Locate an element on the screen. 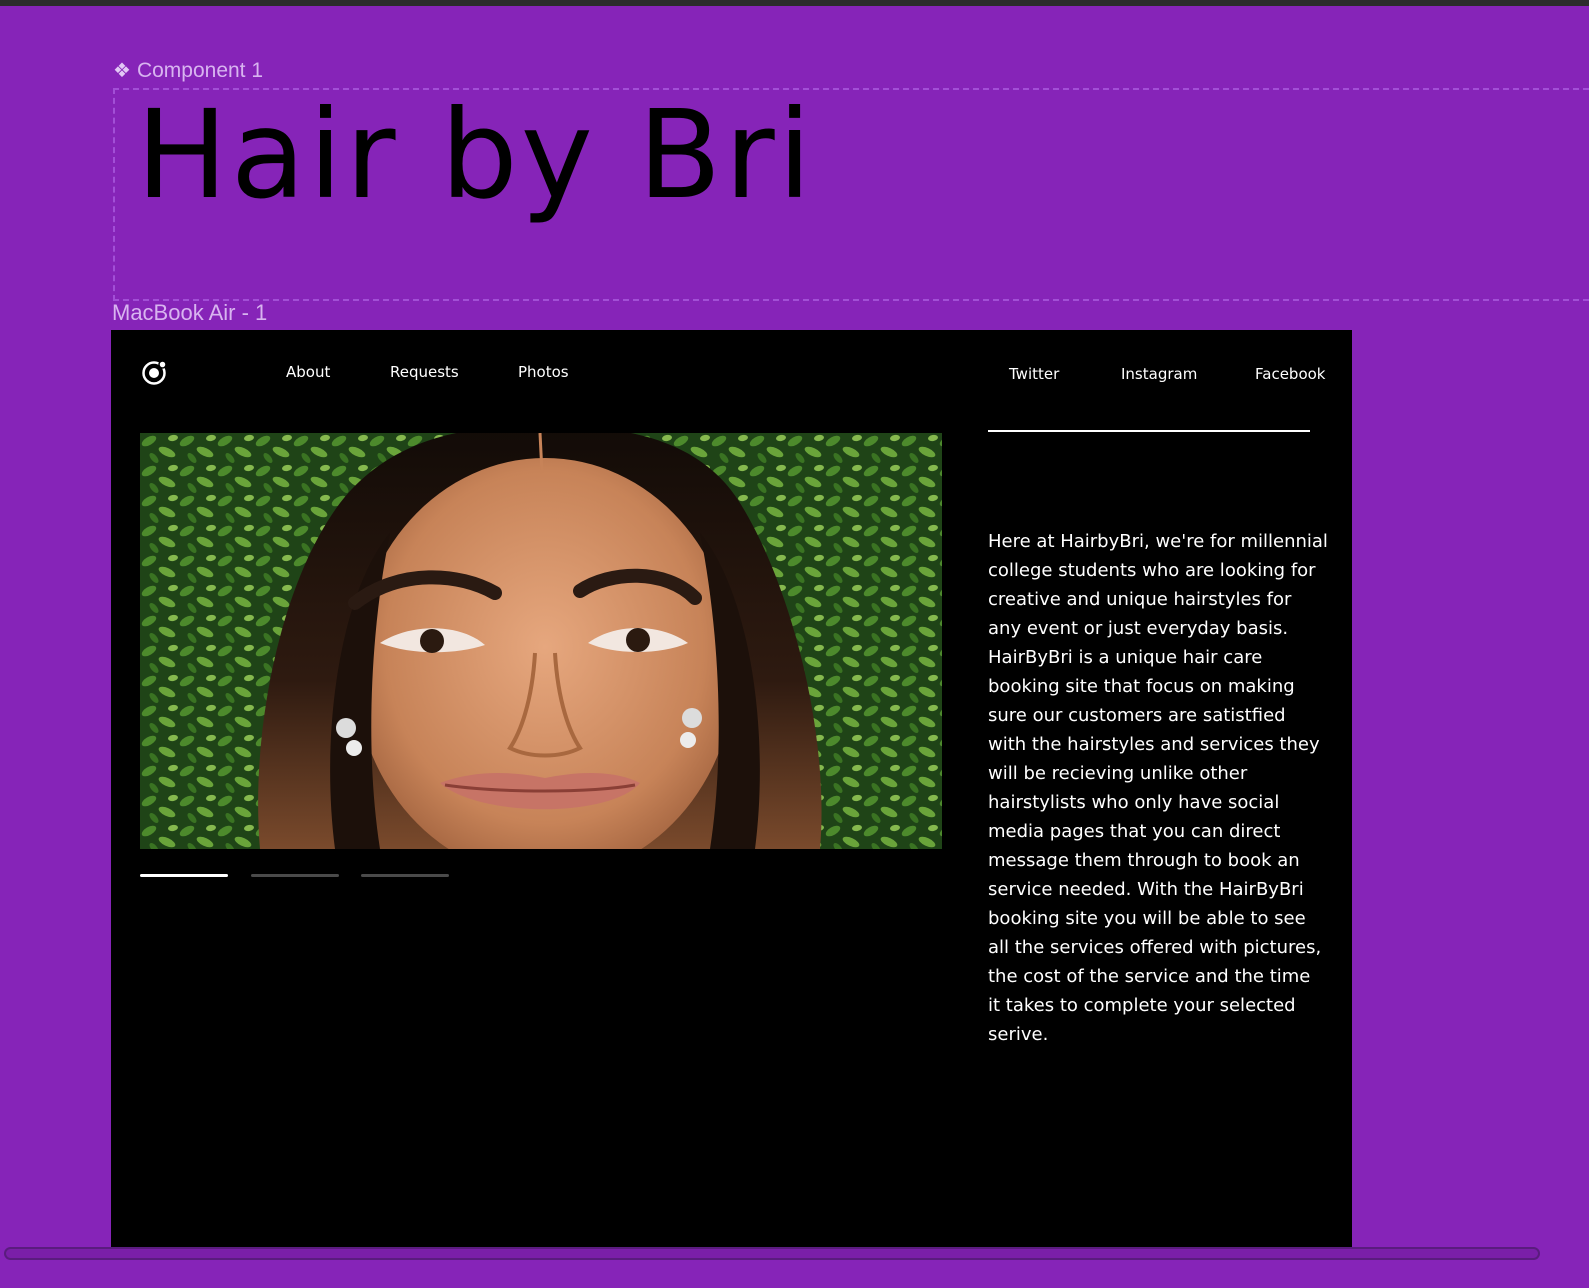  twitter-link: Twitter is located at coordinates (1034, 374).